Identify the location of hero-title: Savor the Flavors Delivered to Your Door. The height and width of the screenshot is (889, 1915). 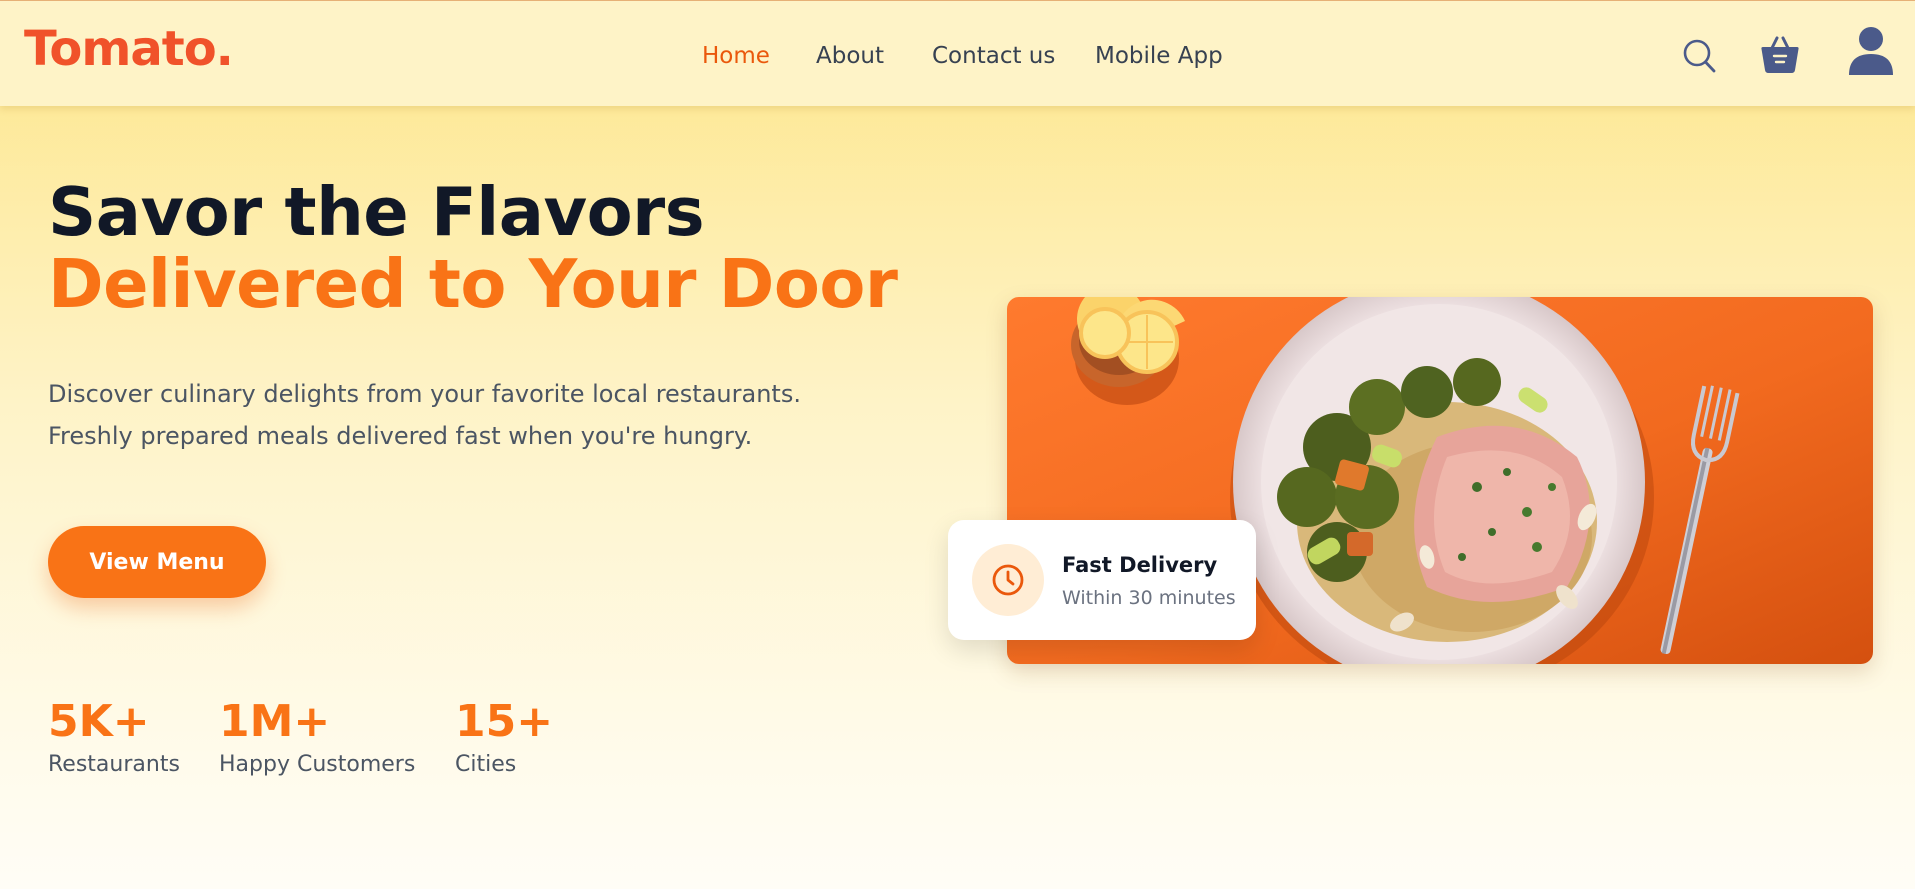
(473, 248).